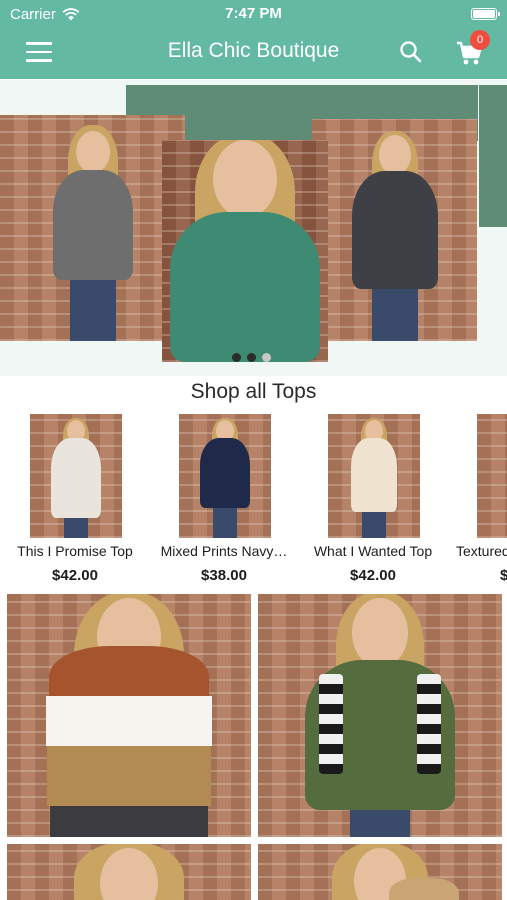 The image size is (507, 900). What do you see at coordinates (75, 551) in the screenshot?
I see `product-name: This I Promise Top` at bounding box center [75, 551].